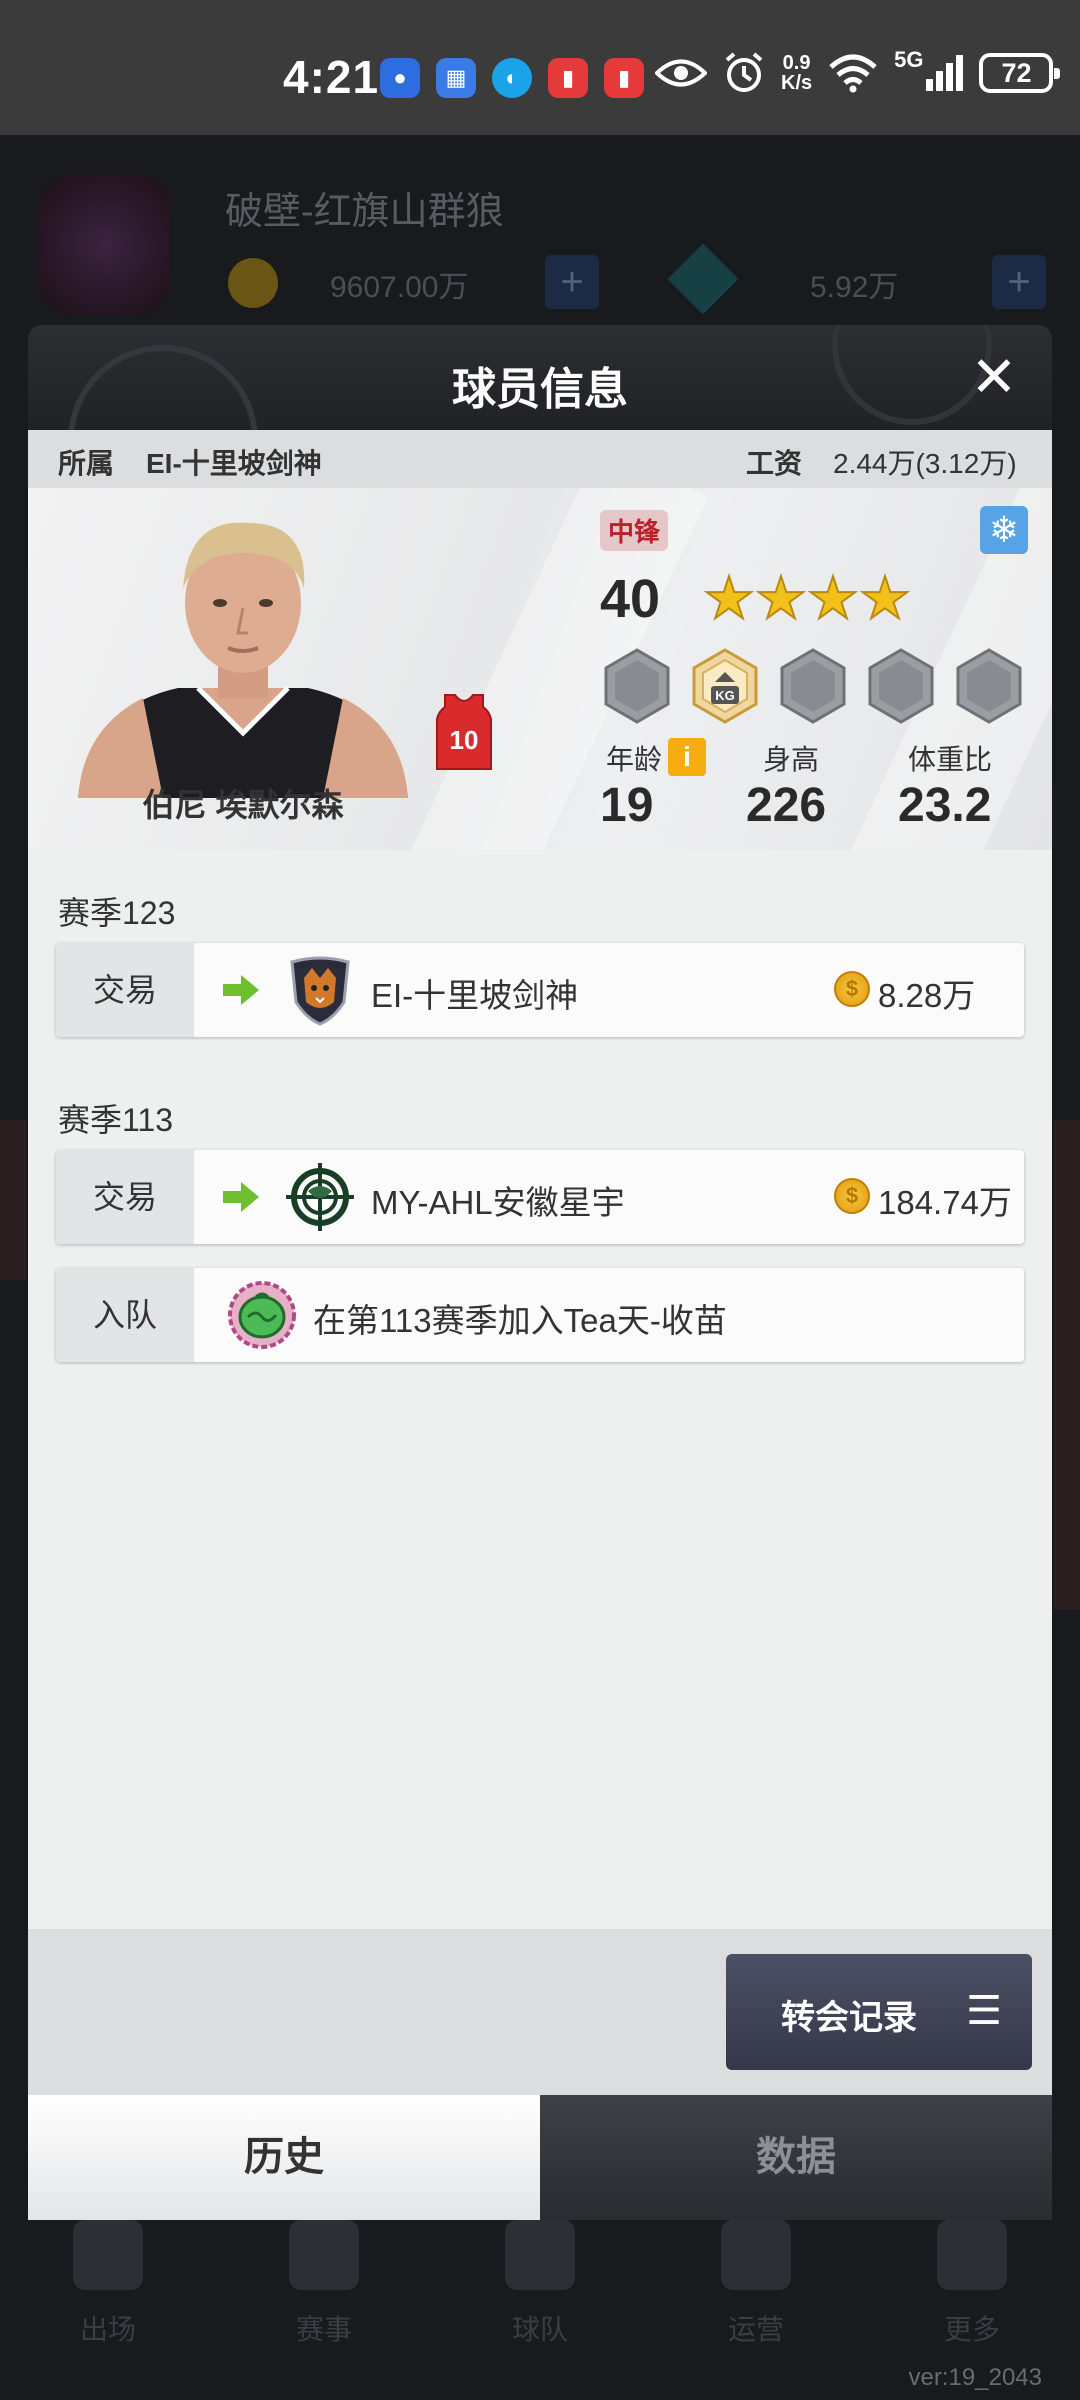  Describe the element at coordinates (234, 463) in the screenshot. I see `team-value: EI-十里坡剑神` at that location.